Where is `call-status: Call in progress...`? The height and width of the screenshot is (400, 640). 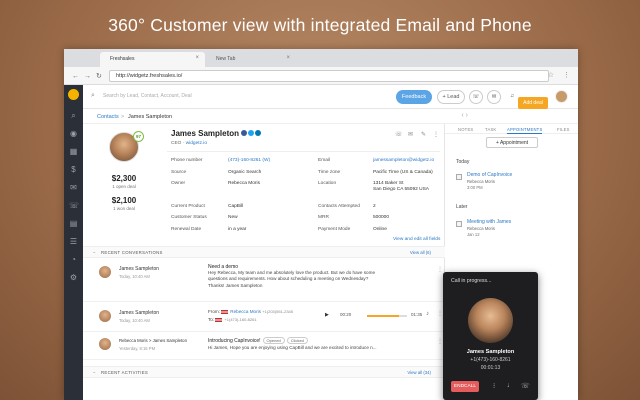 call-status: Call in progress... is located at coordinates (471, 281).